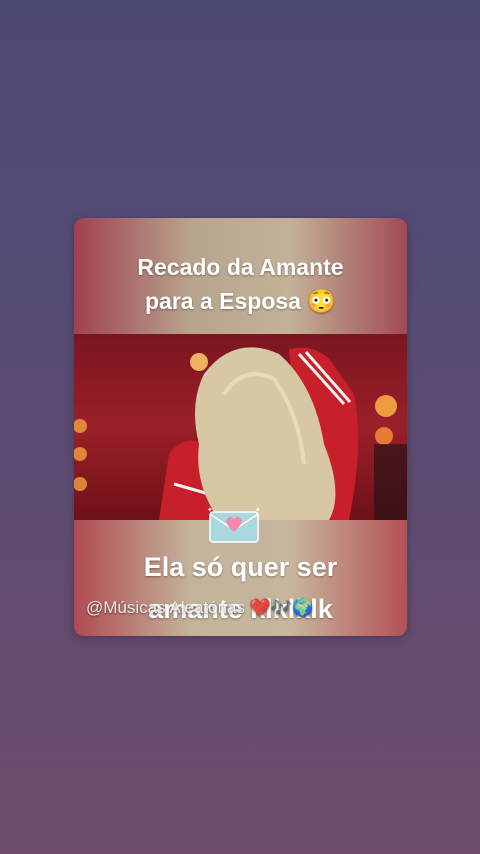 The width and height of the screenshot is (480, 854). I want to click on creator-watermark: @Músicas Aleatórias ❤️🎶🌍, so click(200, 607).